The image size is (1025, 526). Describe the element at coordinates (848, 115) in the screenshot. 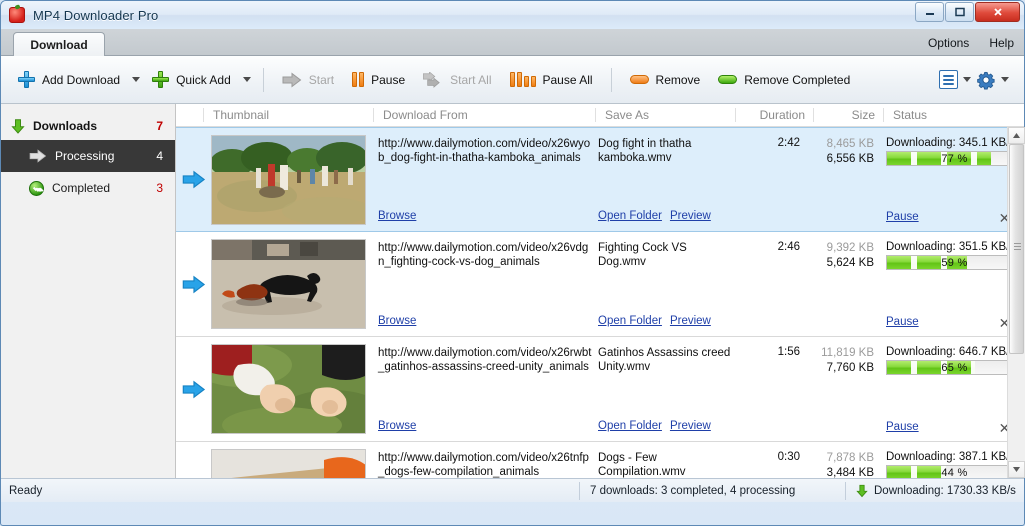

I see `column-size: Size` at that location.